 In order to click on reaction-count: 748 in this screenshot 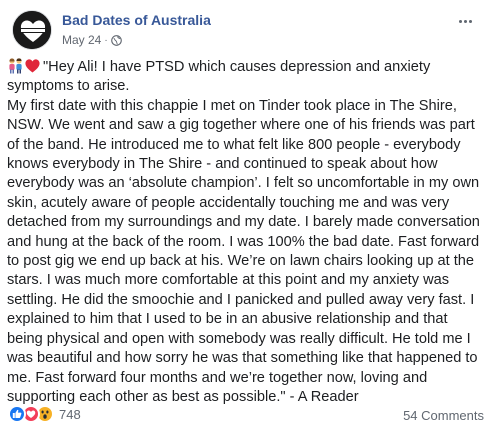, I will do `click(70, 414)`.